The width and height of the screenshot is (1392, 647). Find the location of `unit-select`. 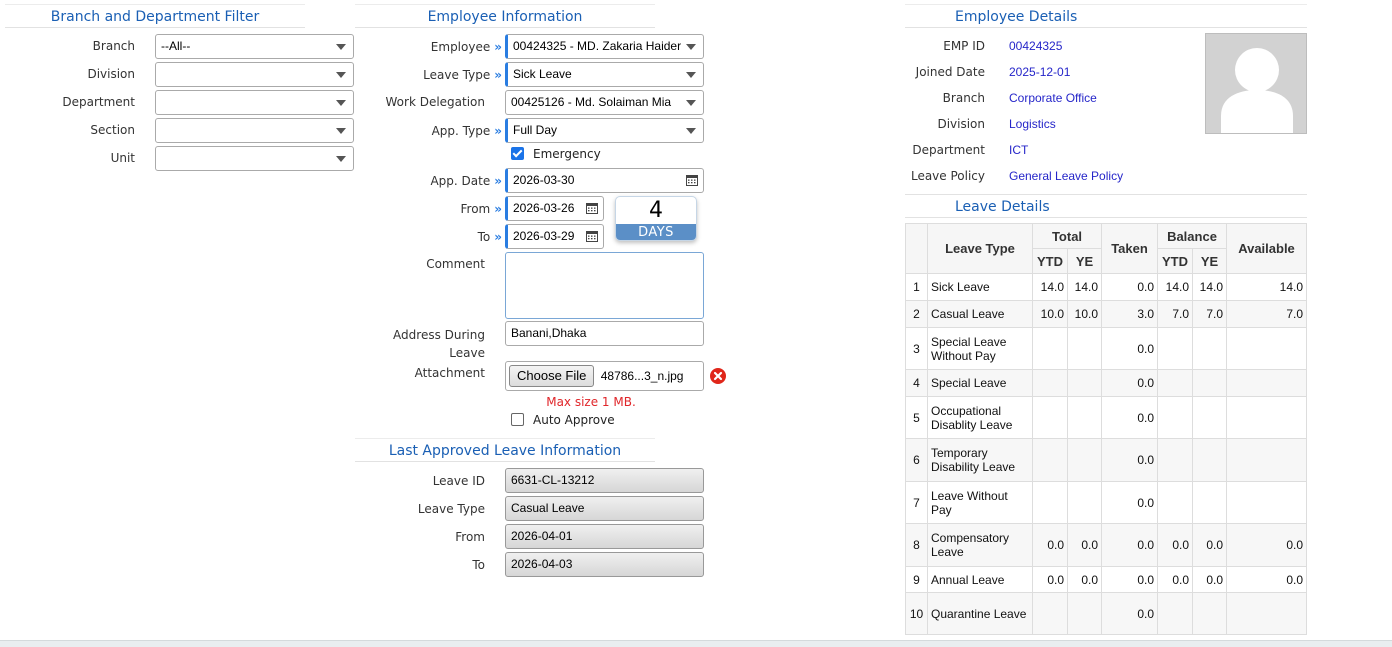

unit-select is located at coordinates (254, 158).